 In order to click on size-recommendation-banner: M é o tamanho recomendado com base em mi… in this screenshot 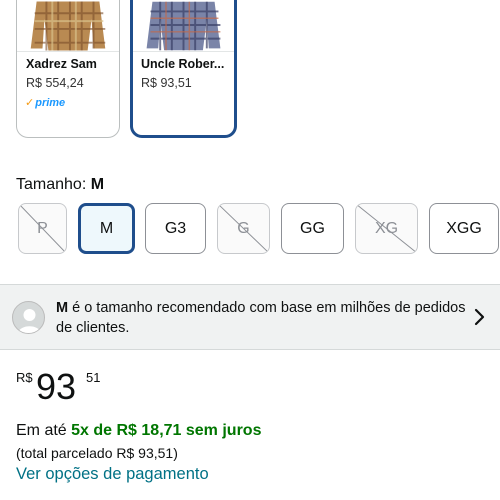, I will do `click(250, 317)`.